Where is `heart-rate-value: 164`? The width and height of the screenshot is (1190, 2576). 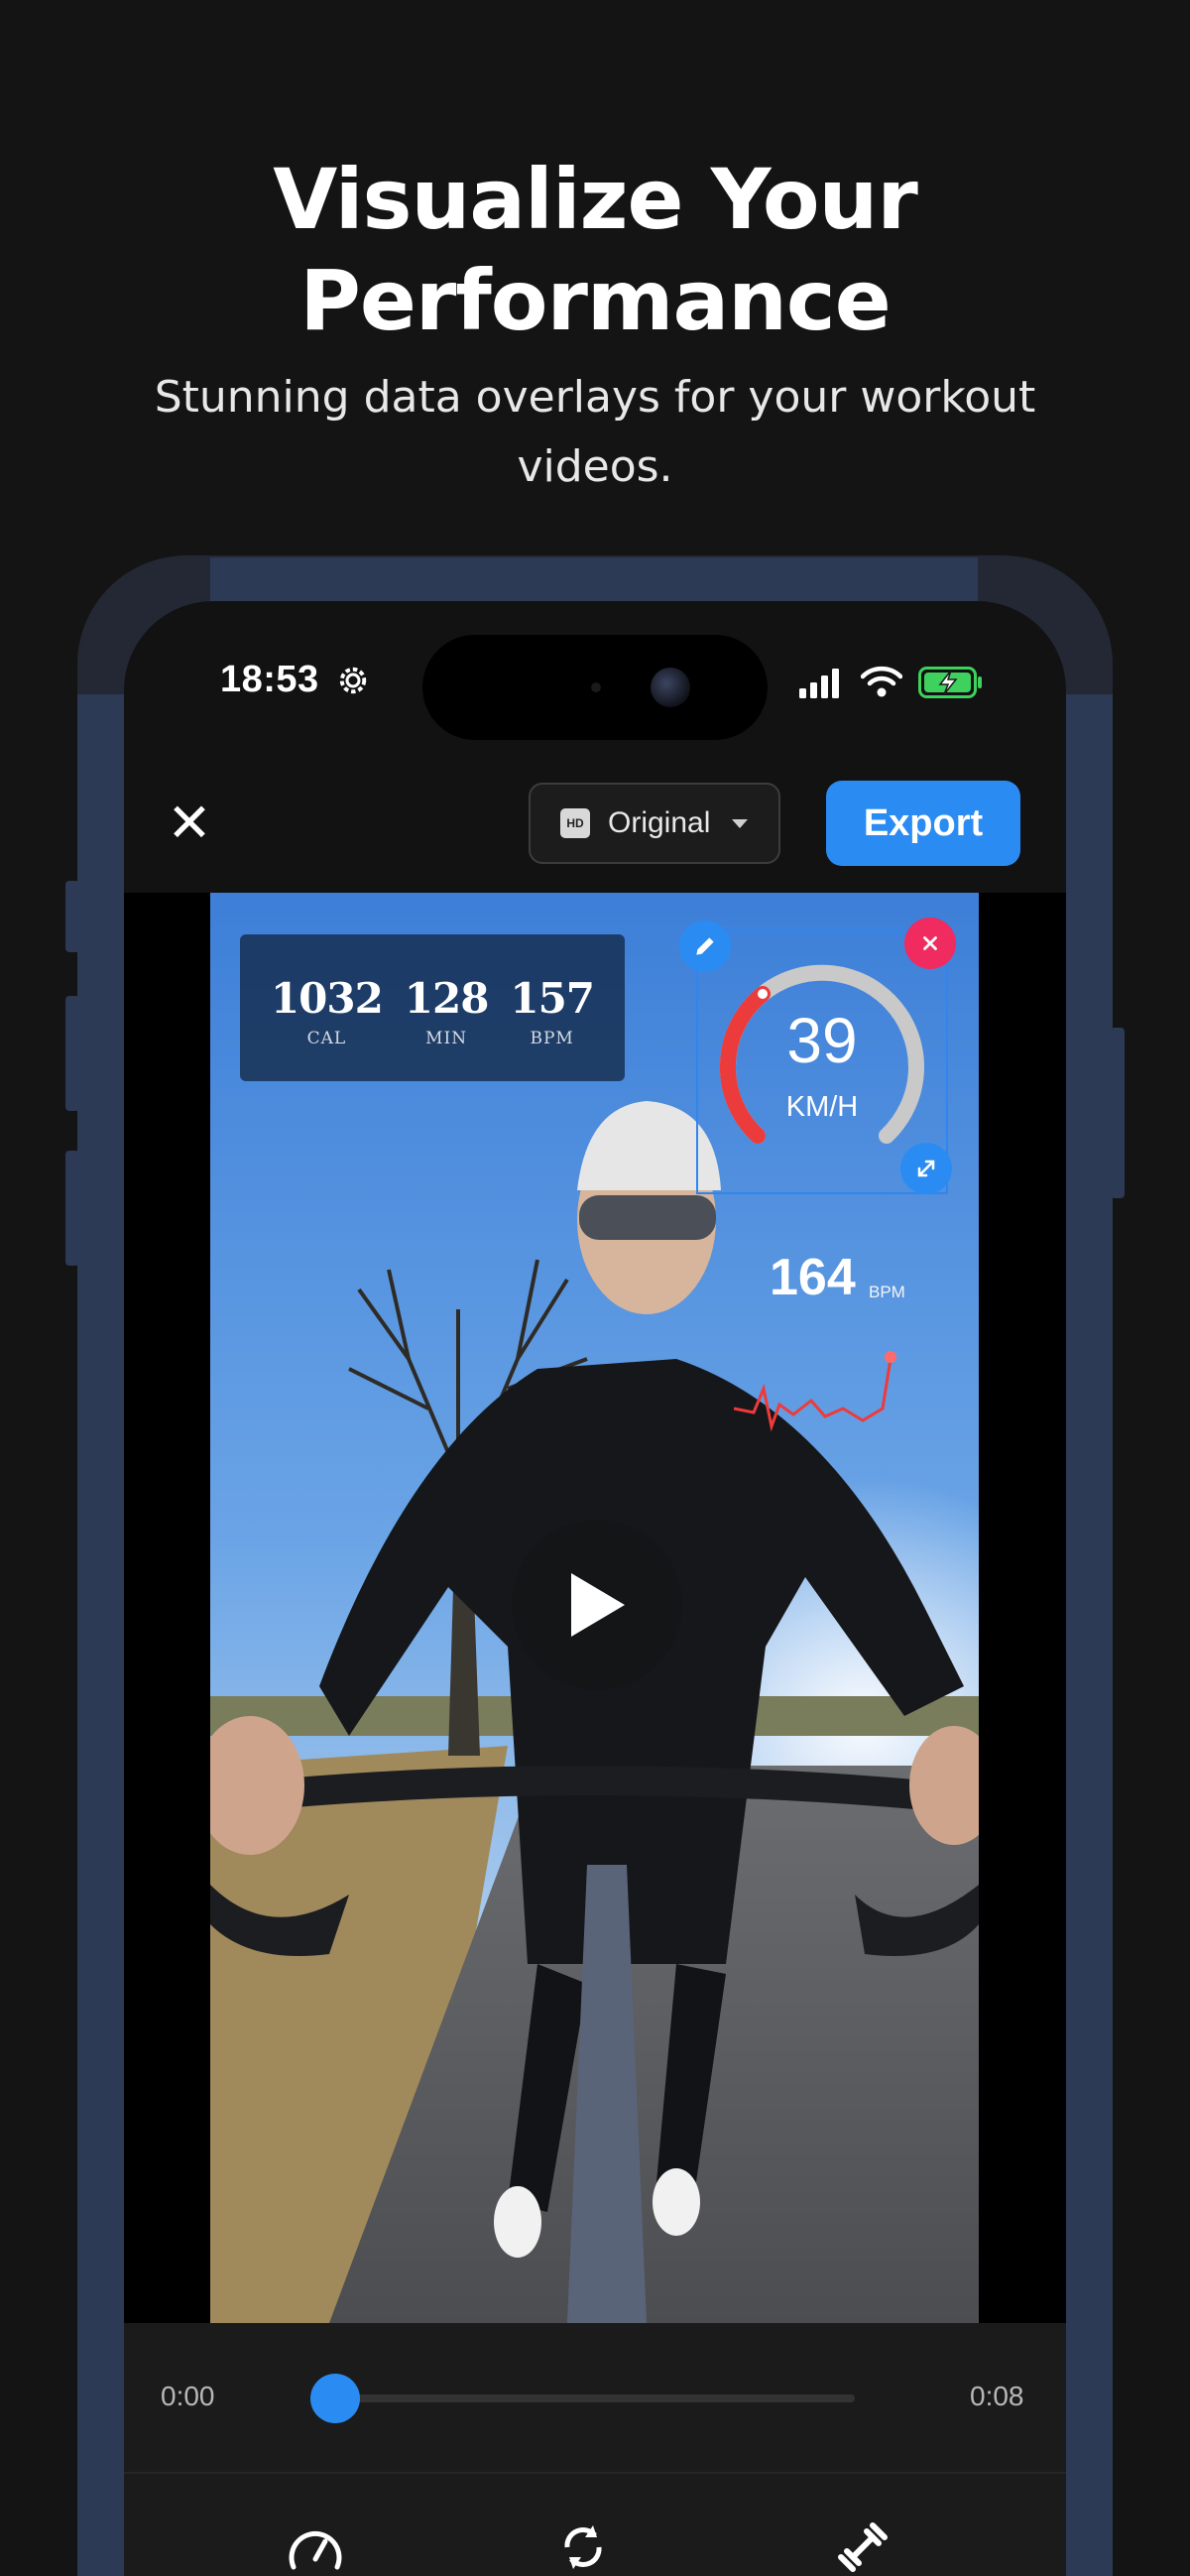
heart-rate-value: 164 is located at coordinates (813, 1277).